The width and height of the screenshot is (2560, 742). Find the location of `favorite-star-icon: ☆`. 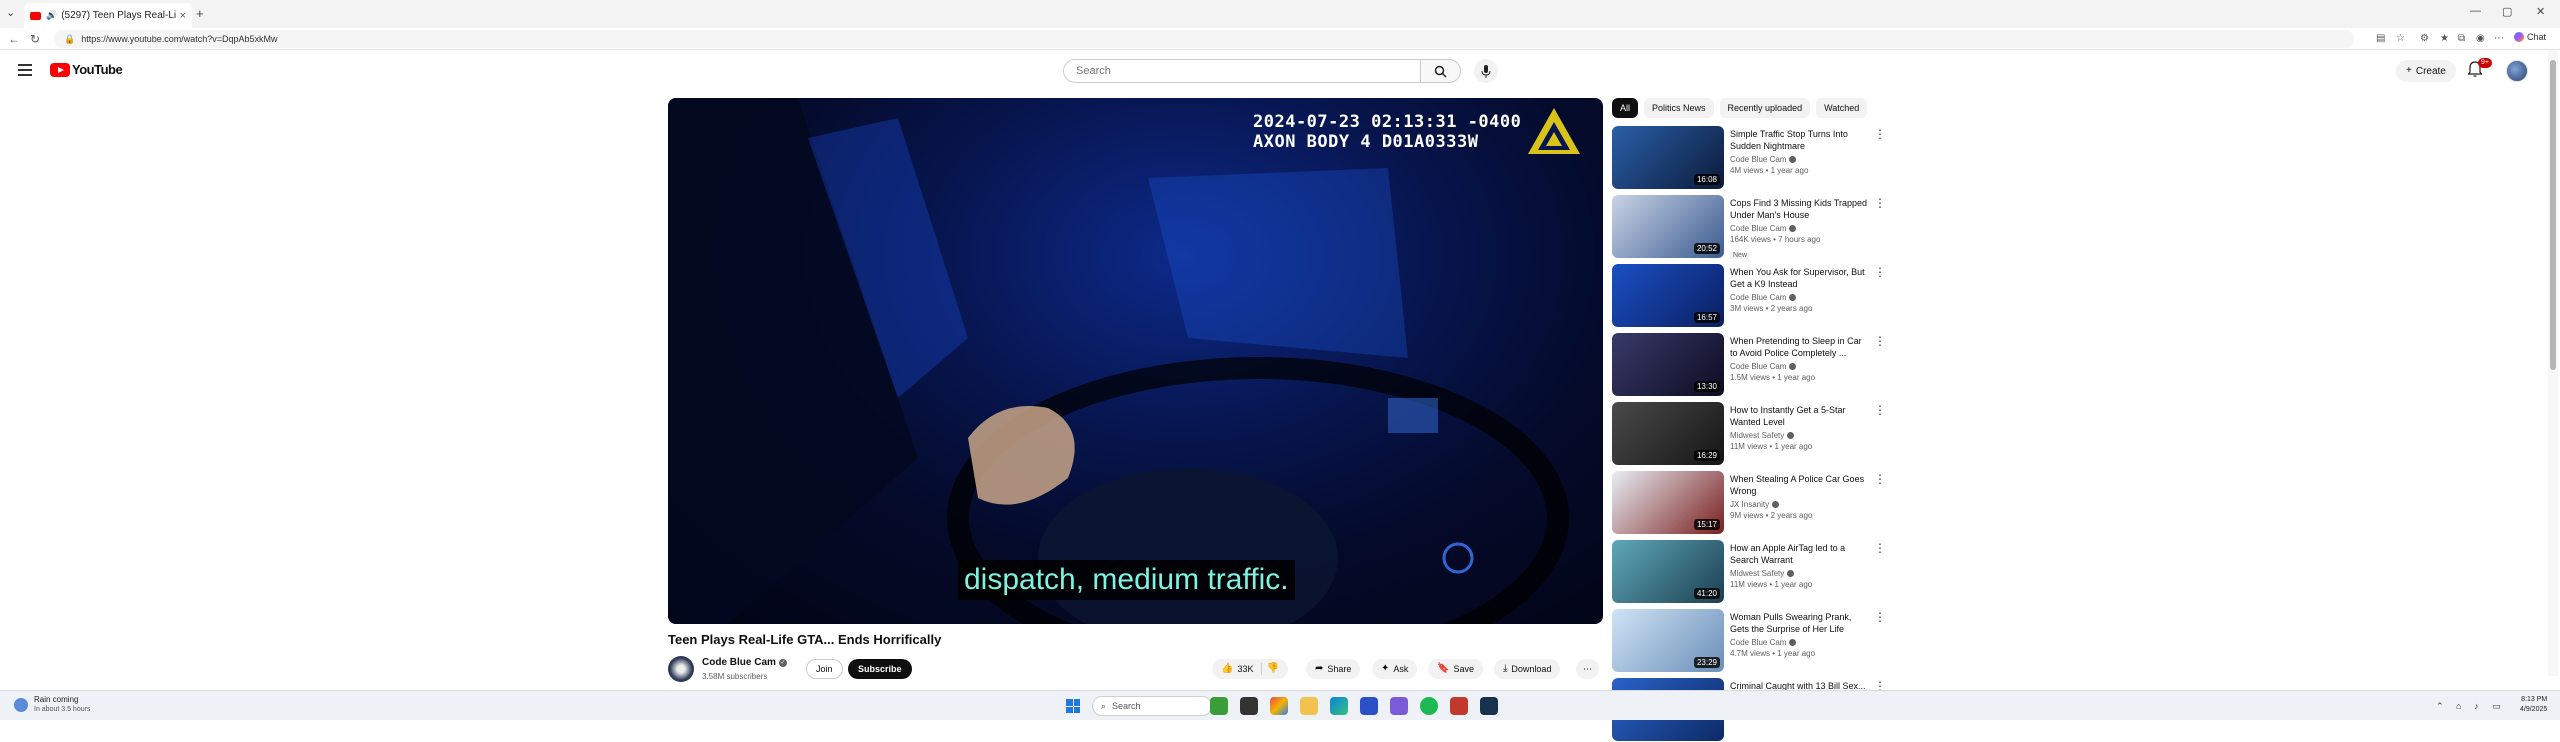

favorite-star-icon: ☆ is located at coordinates (2400, 38).